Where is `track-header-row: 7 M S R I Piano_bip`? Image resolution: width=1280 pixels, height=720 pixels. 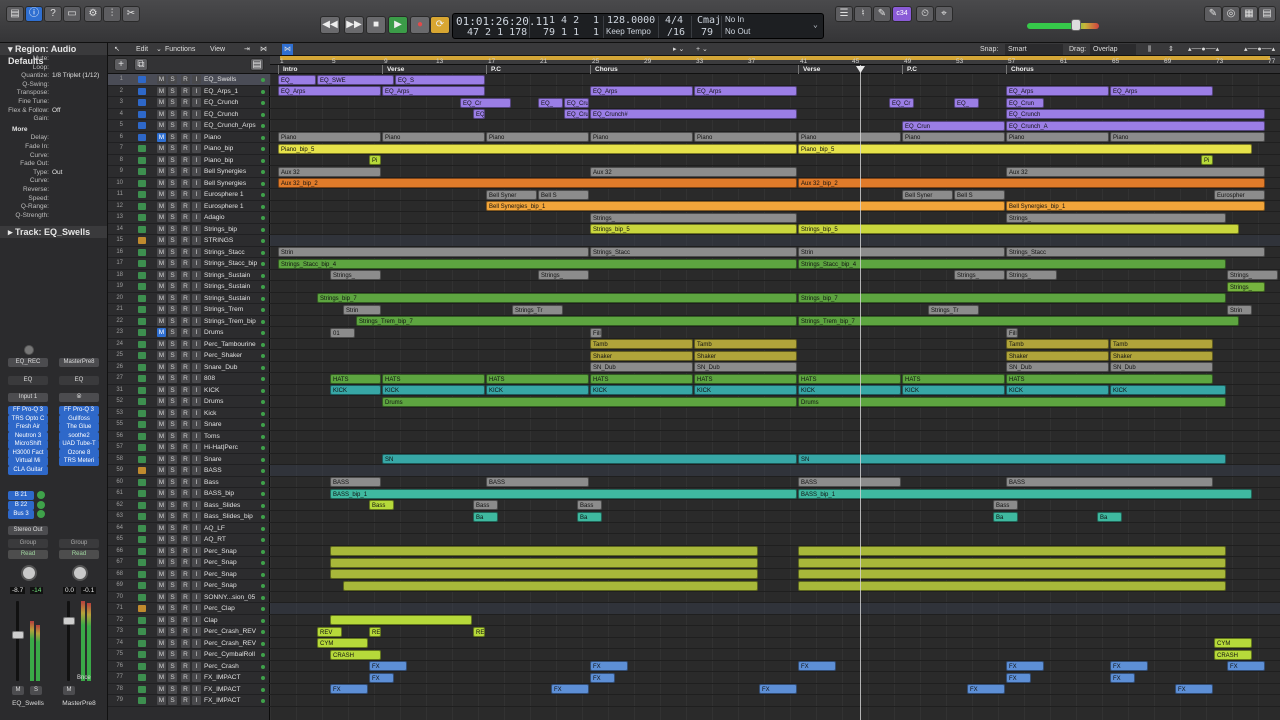
track-header-row: 7 M S R I Piano_bip is located at coordinates (189, 149).